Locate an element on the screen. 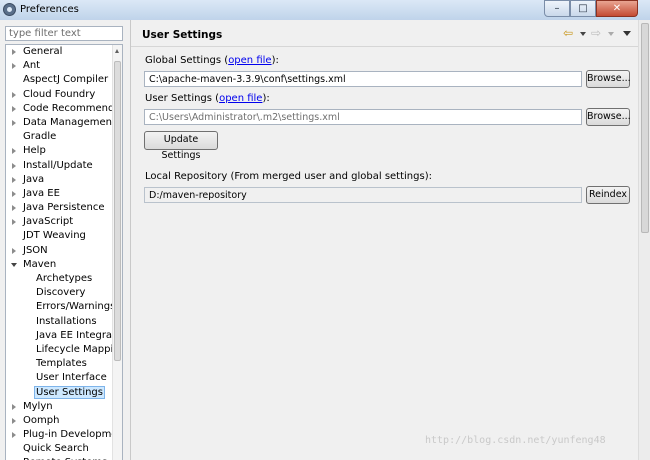  tree-item-label: Quick Search is located at coordinates (56, 449).